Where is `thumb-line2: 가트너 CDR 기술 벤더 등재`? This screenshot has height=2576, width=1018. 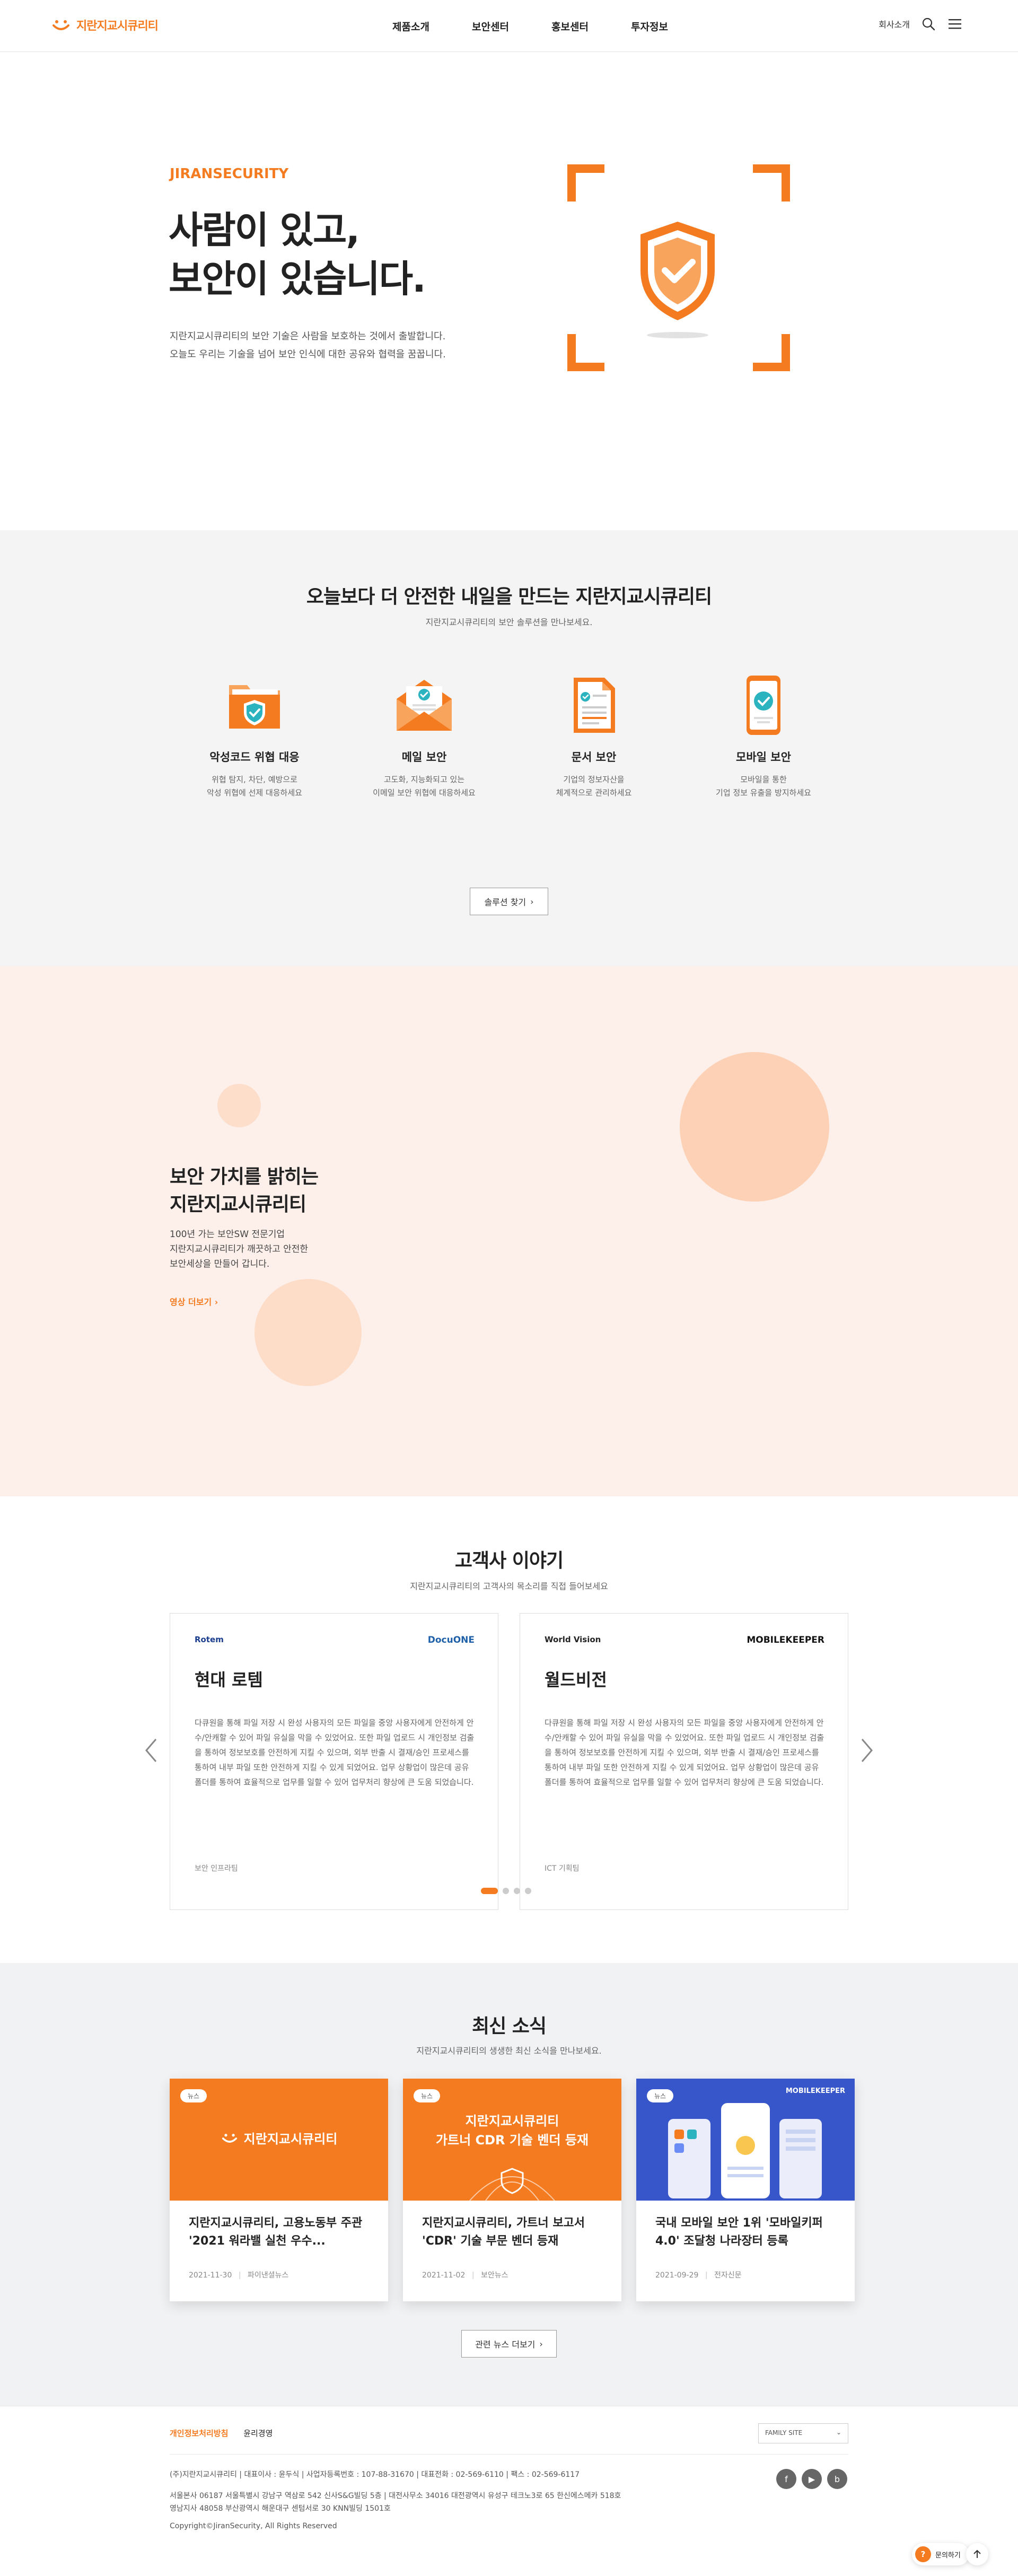
thumb-line2: 가트너 CDR 기술 벤더 등재 is located at coordinates (512, 2140).